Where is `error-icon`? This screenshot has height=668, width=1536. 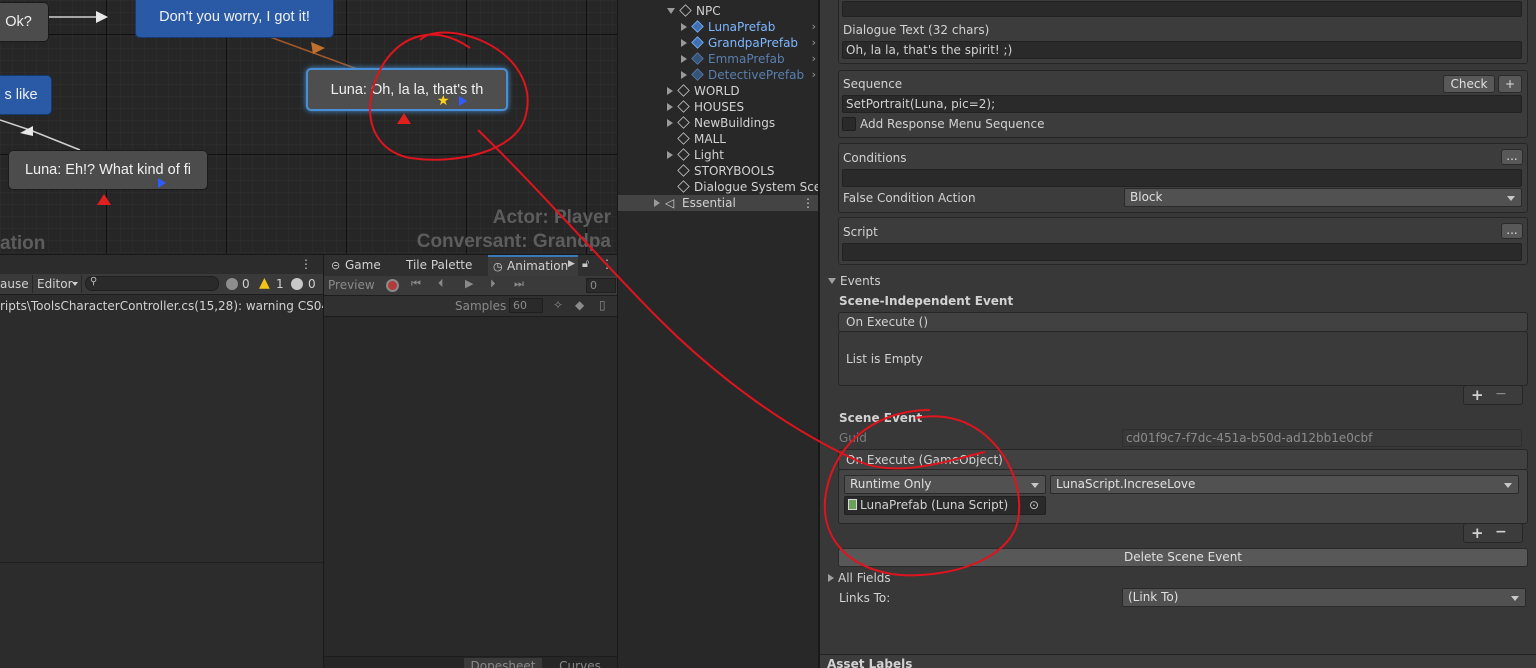 error-icon is located at coordinates (297, 284).